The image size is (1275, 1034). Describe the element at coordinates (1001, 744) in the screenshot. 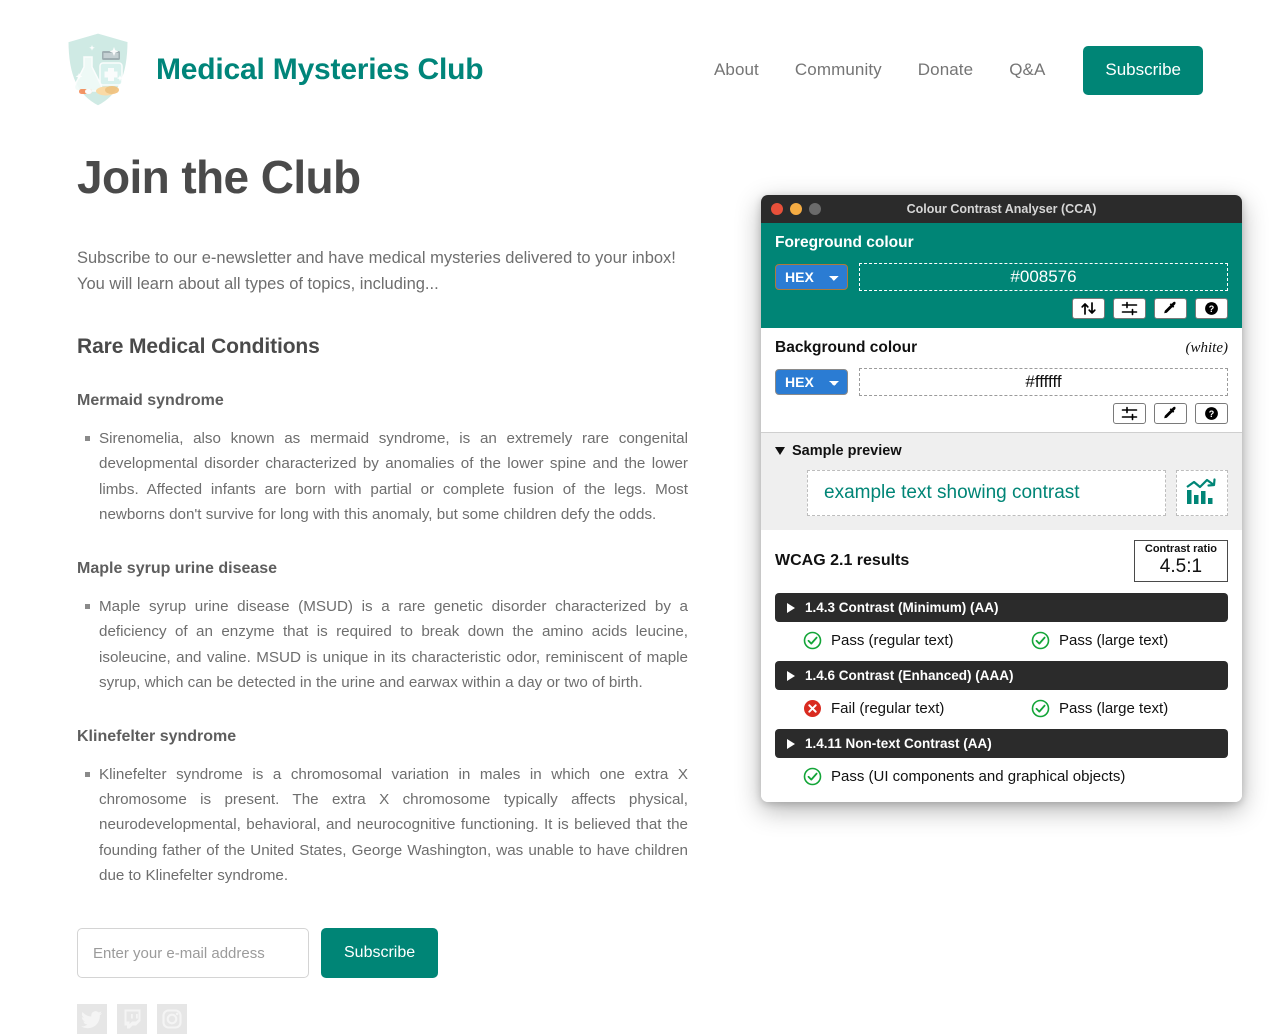

I see `criterion-1411-header: 1.4.11 Non-text Contrast (AA)` at that location.